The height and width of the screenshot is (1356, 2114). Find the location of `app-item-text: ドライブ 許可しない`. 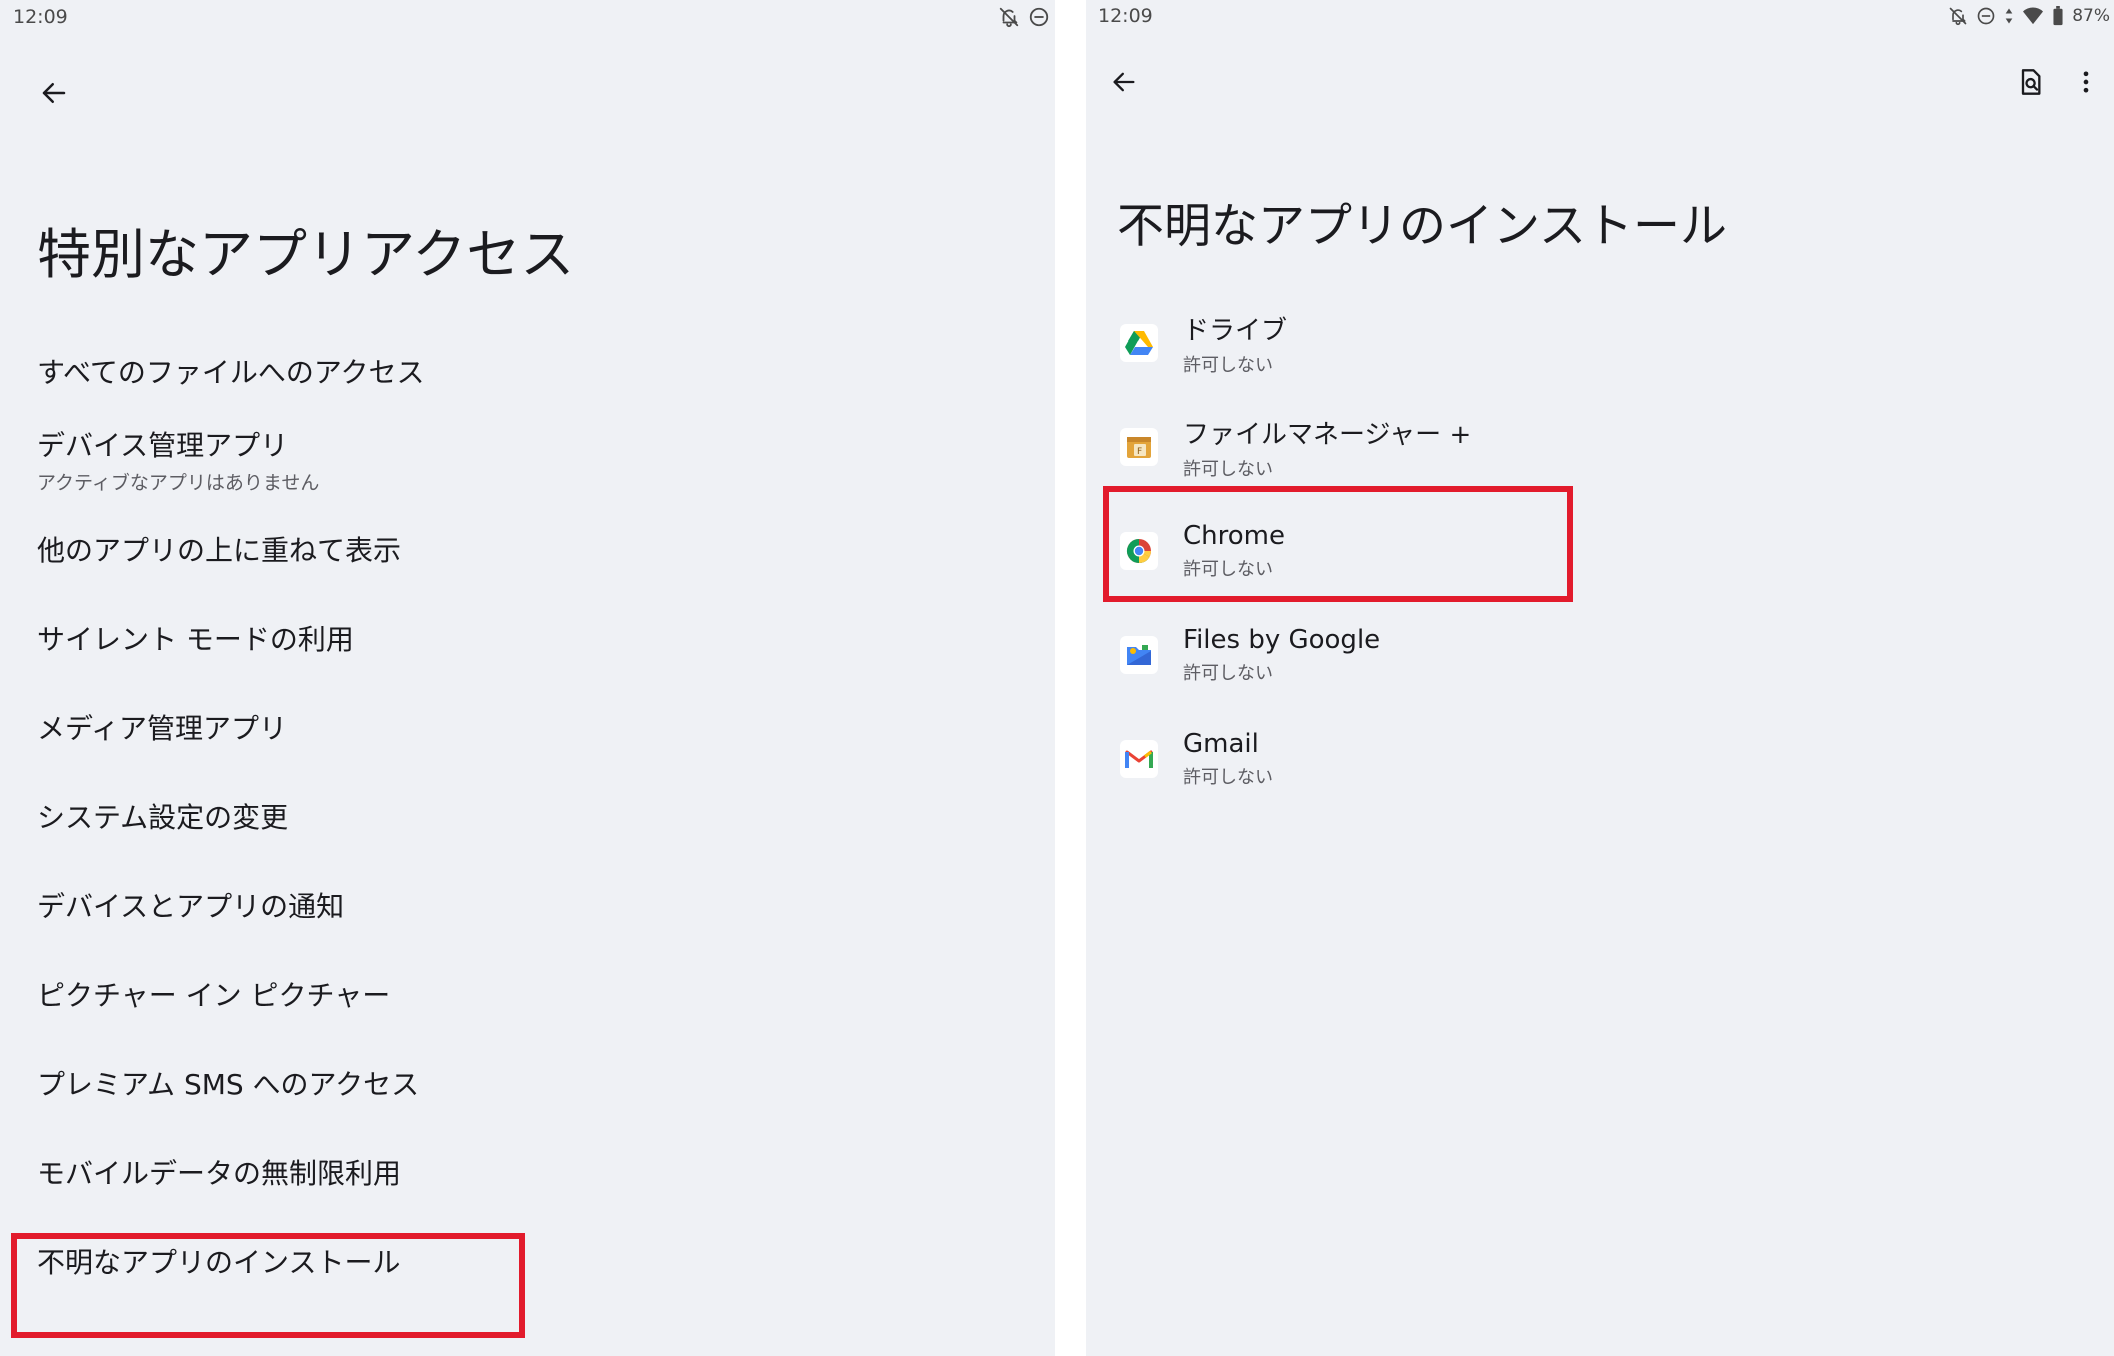

app-item-text: ドライブ 許可しない is located at coordinates (1235, 343).